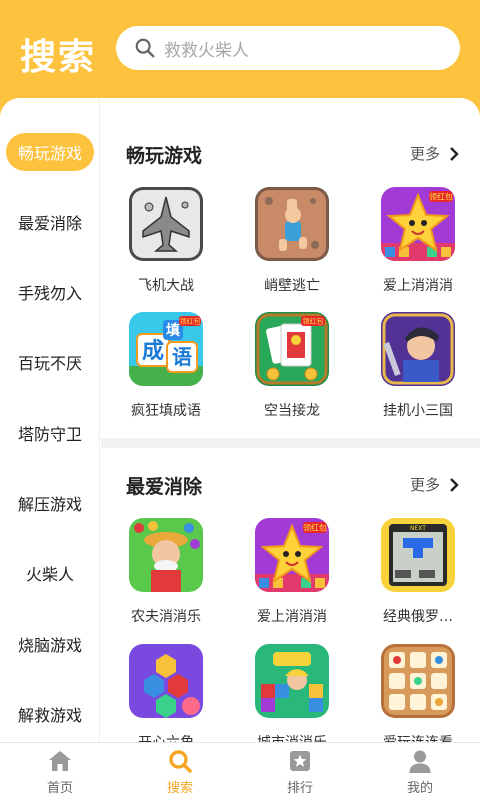  What do you see at coordinates (166, 349) in the screenshot?
I see `idiom-game-icon: 成 语 填 领红包` at bounding box center [166, 349].